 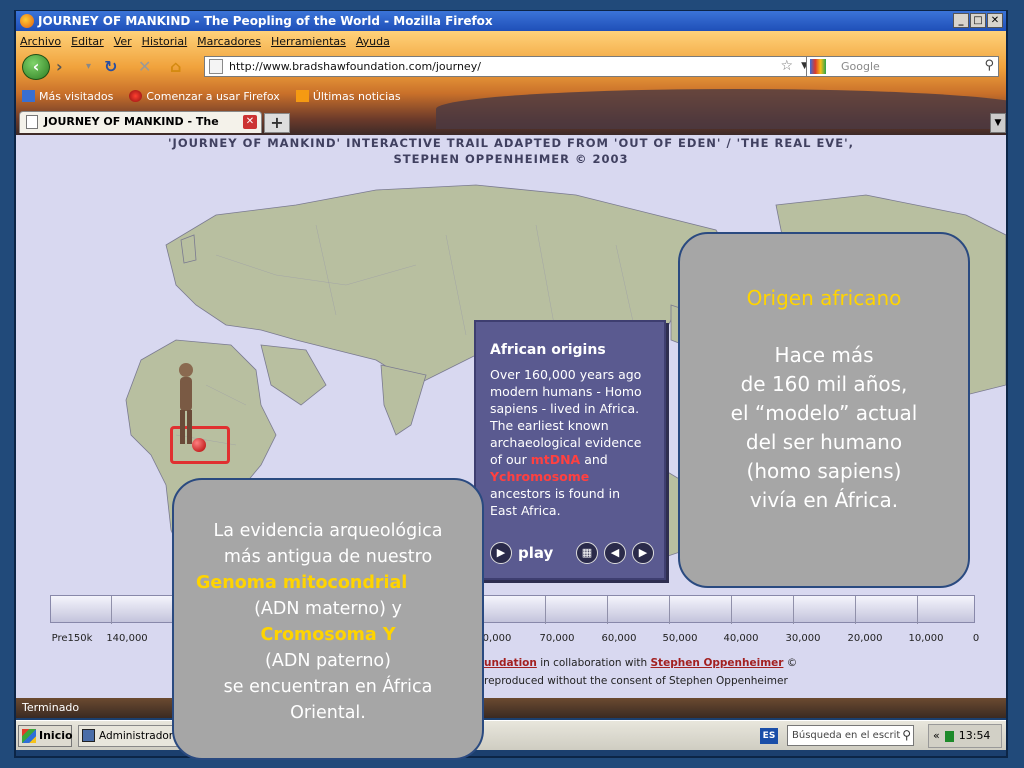 I want to click on previous-icon: ◀, so click(x=615, y=553).